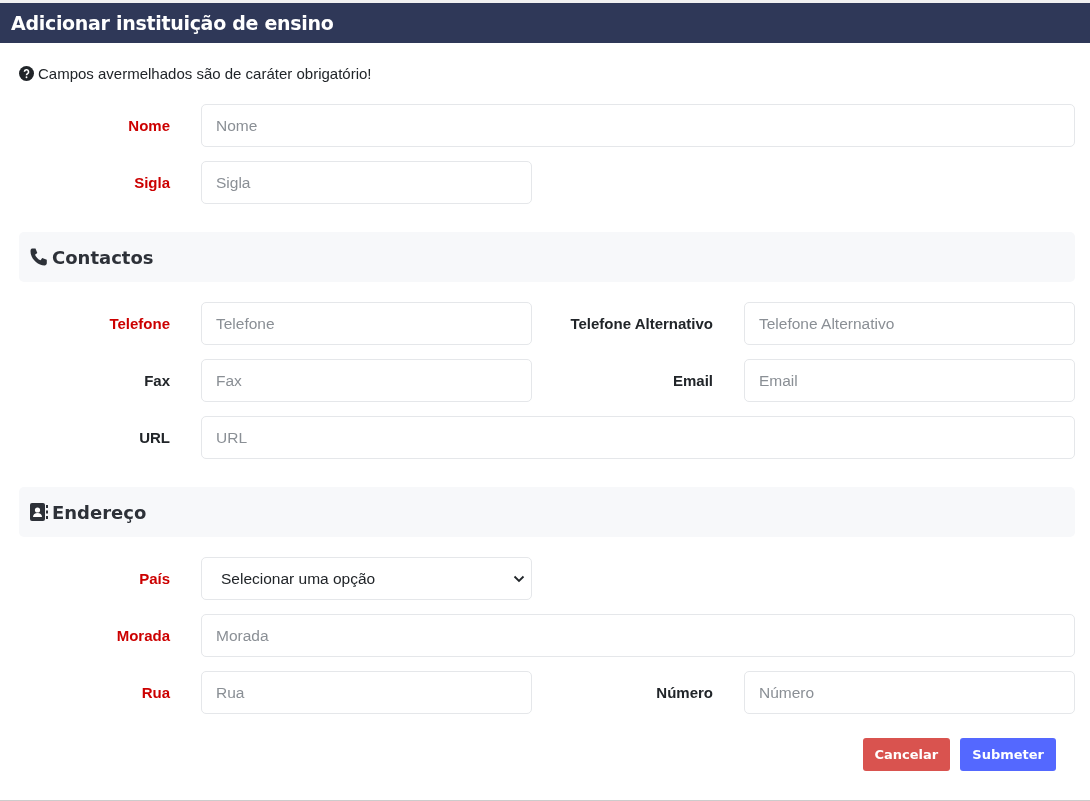 The height and width of the screenshot is (801, 1090). I want to click on field-label: País, so click(154, 578).